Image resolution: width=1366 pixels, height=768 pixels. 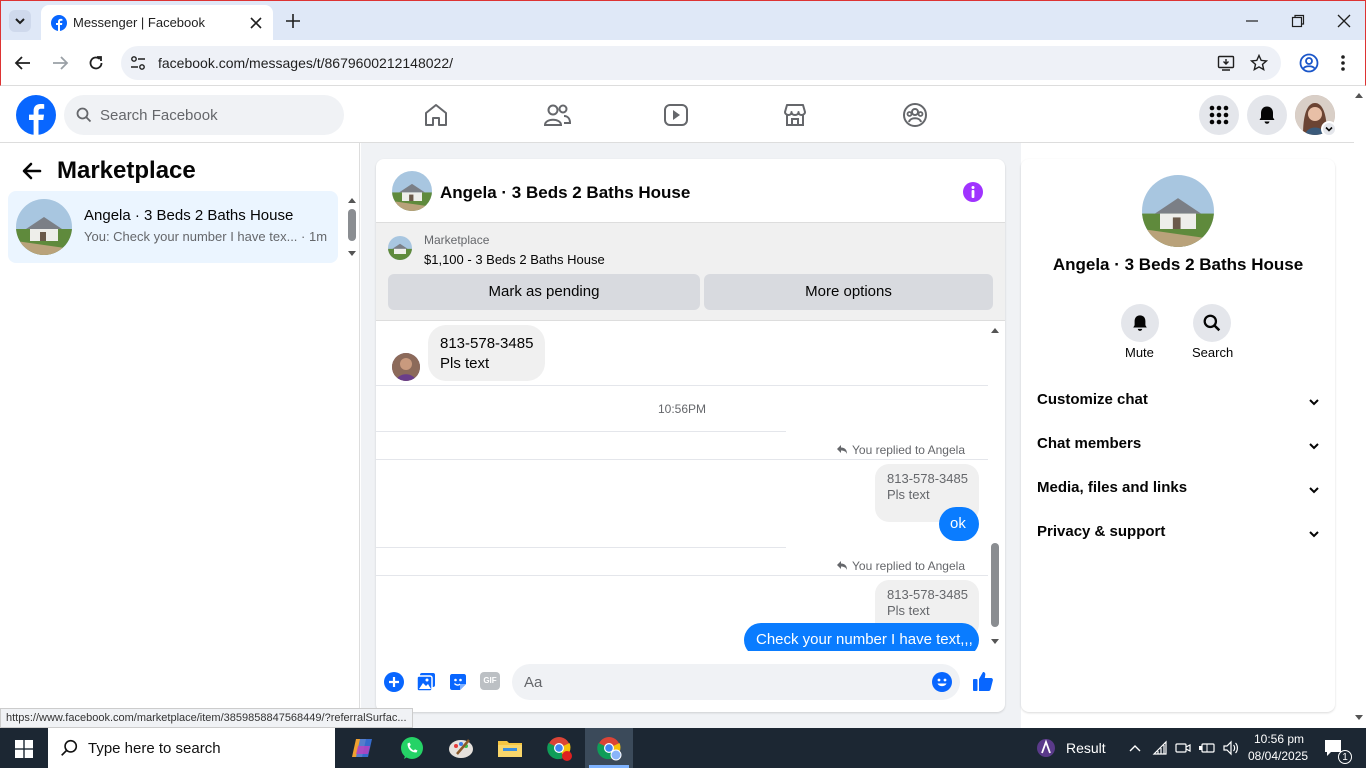 What do you see at coordinates (394, 682) in the screenshot?
I see `add-actions-icon` at bounding box center [394, 682].